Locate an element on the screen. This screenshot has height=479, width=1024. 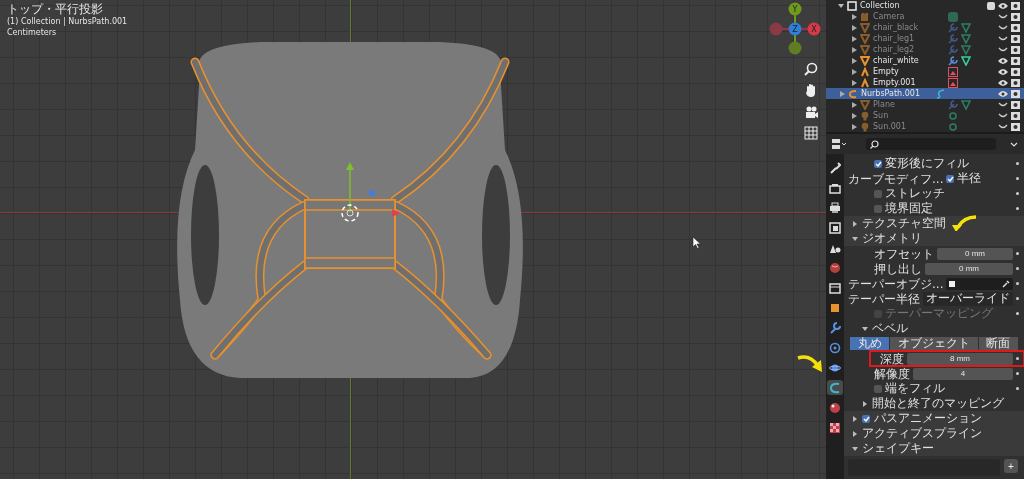
collection-name: Collection is located at coordinates (896, 5).